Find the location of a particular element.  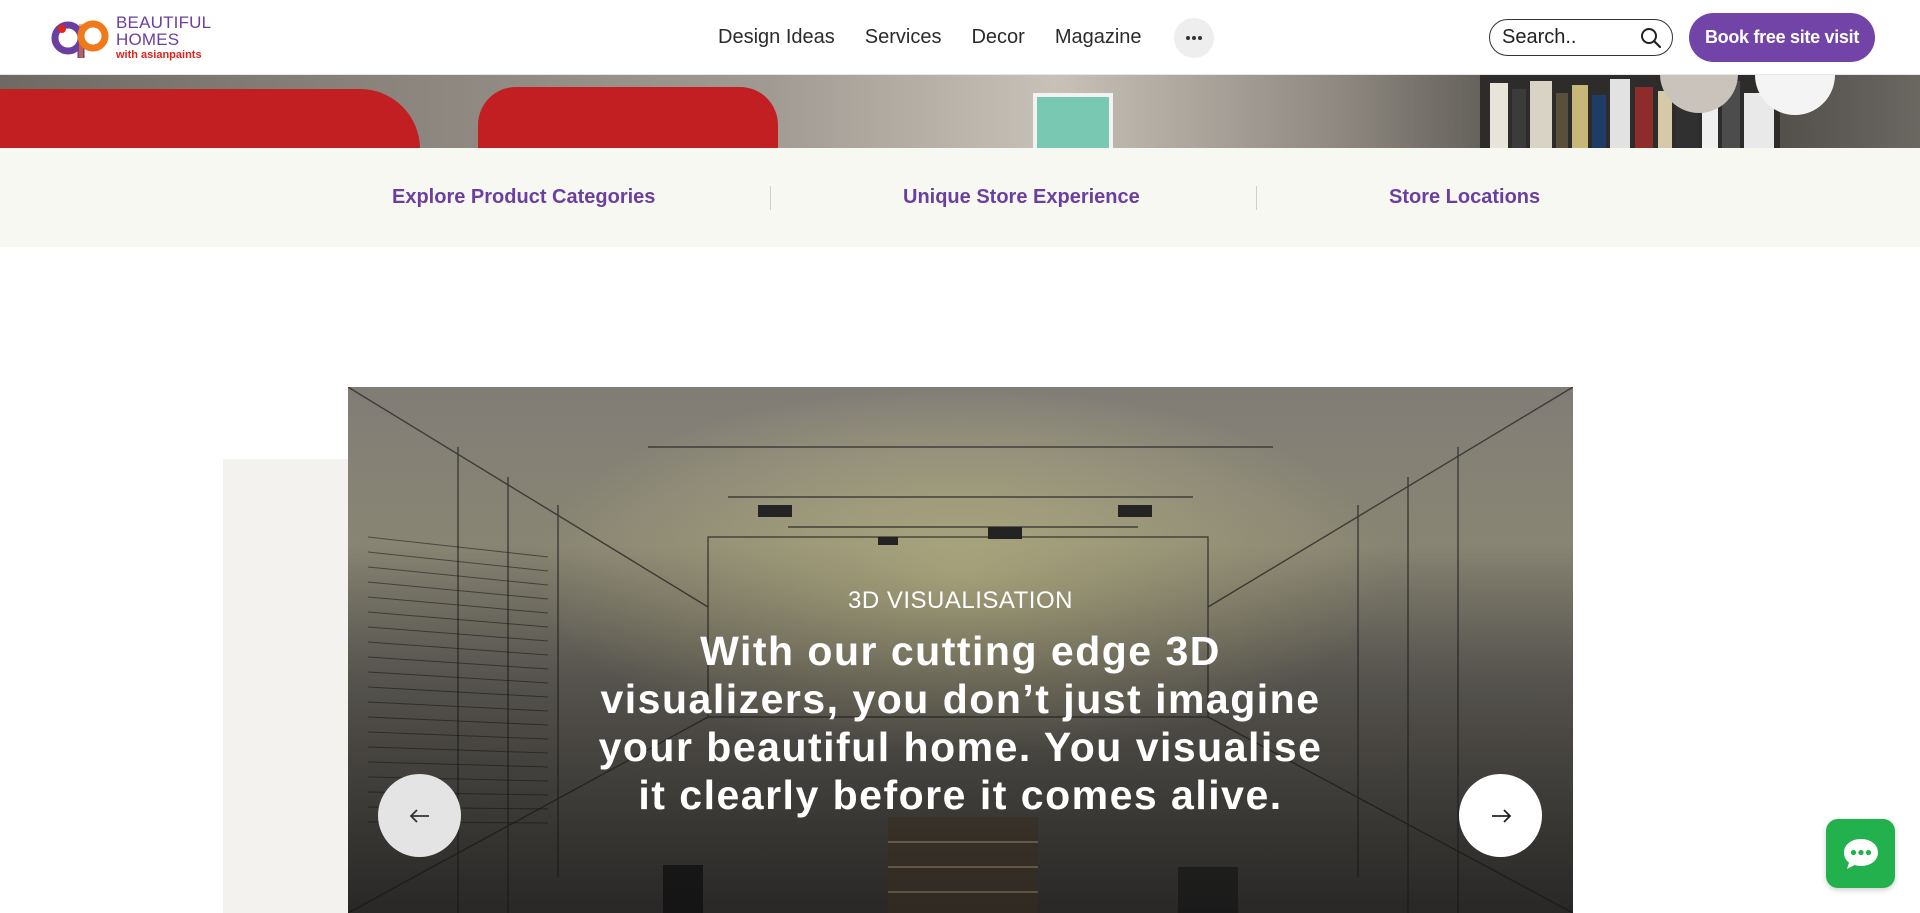

arrow-right-icon is located at coordinates (1501, 815).